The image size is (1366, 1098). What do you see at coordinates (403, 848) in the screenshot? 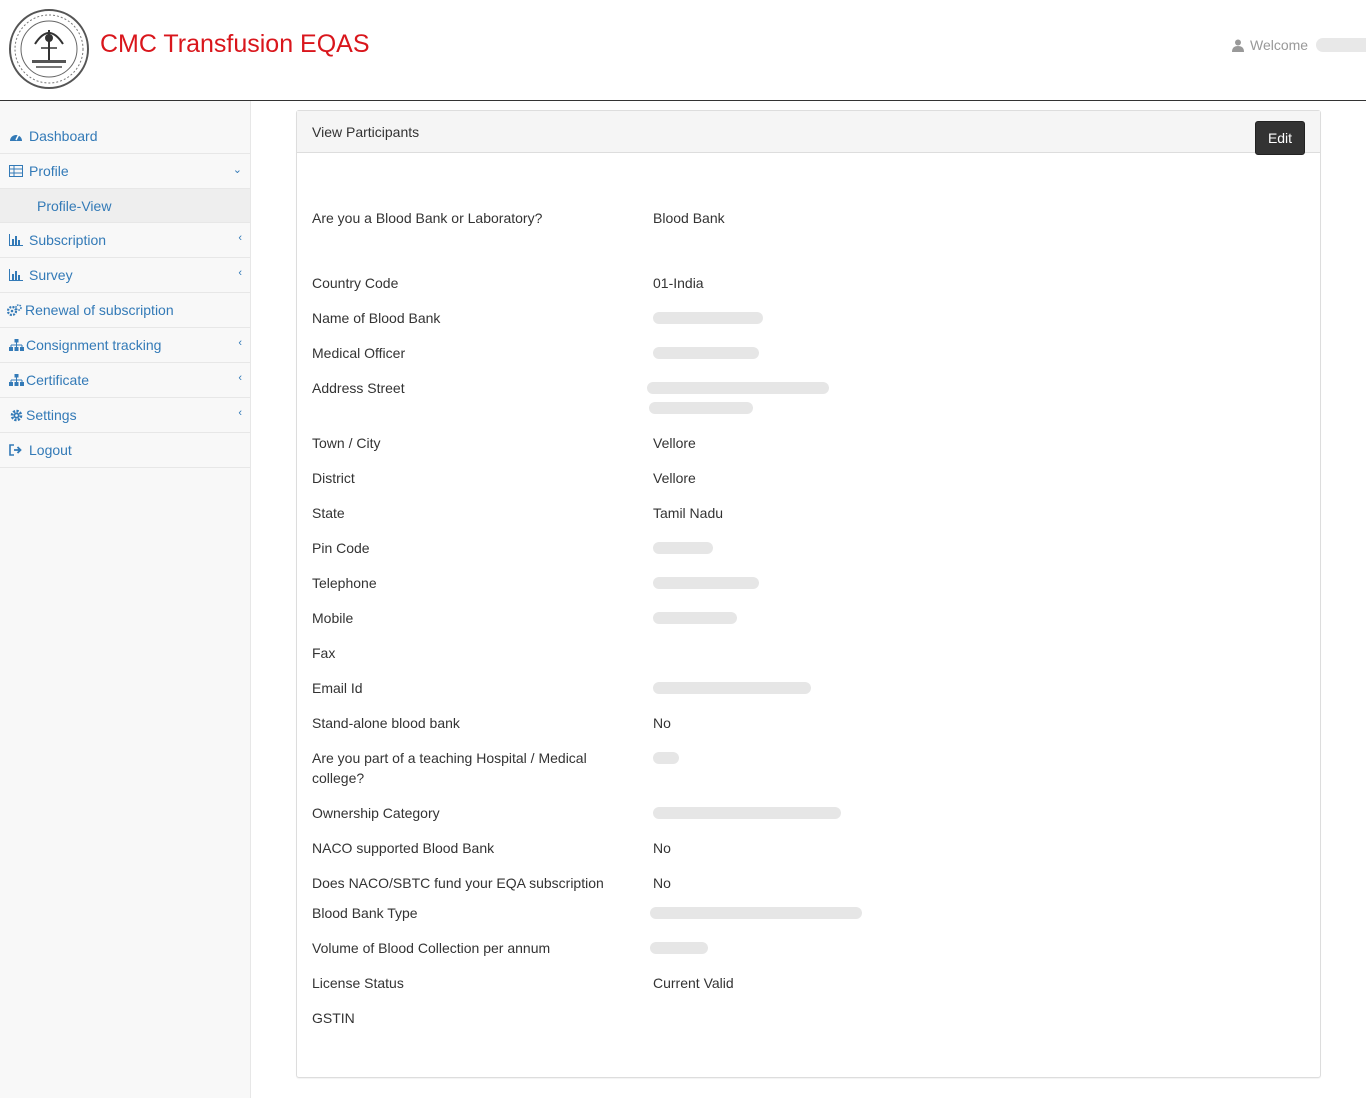
I see `field-label: NACO supported Blood Bank` at bounding box center [403, 848].